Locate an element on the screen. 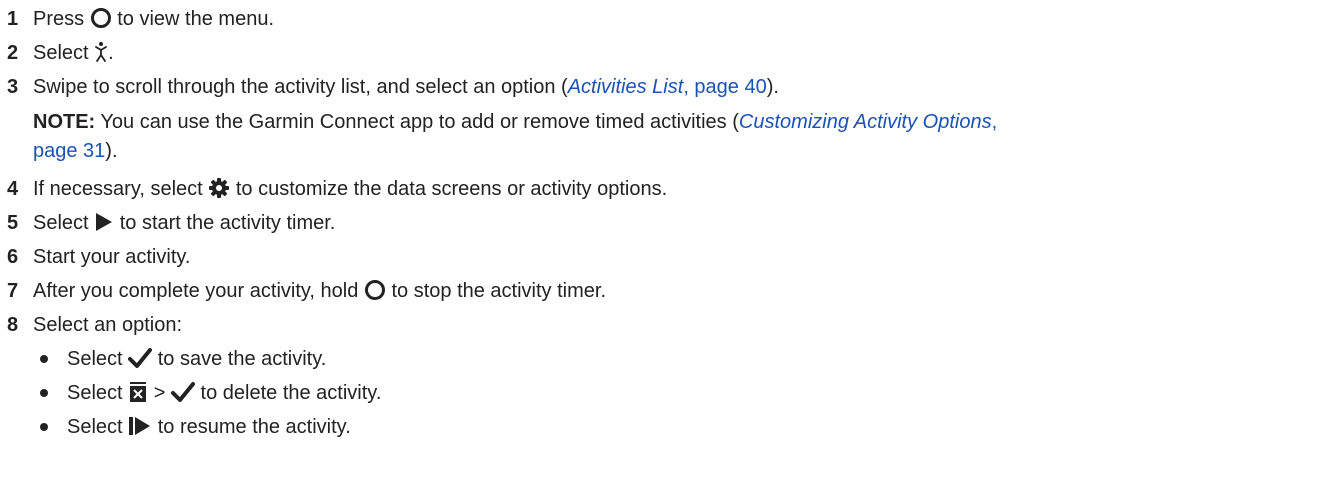  option-text-post: to delete the activity. is located at coordinates (291, 393).